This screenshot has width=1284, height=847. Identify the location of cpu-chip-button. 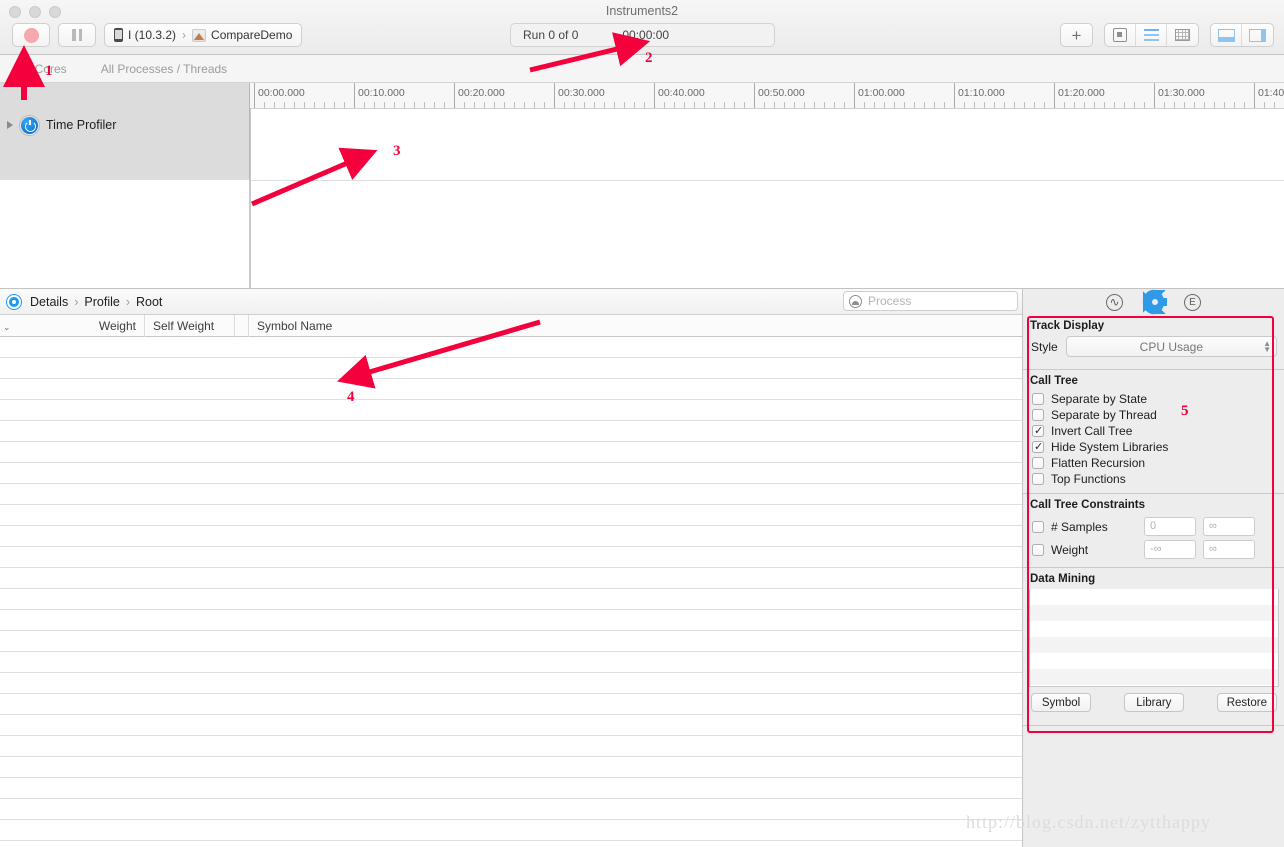
(1120, 35).